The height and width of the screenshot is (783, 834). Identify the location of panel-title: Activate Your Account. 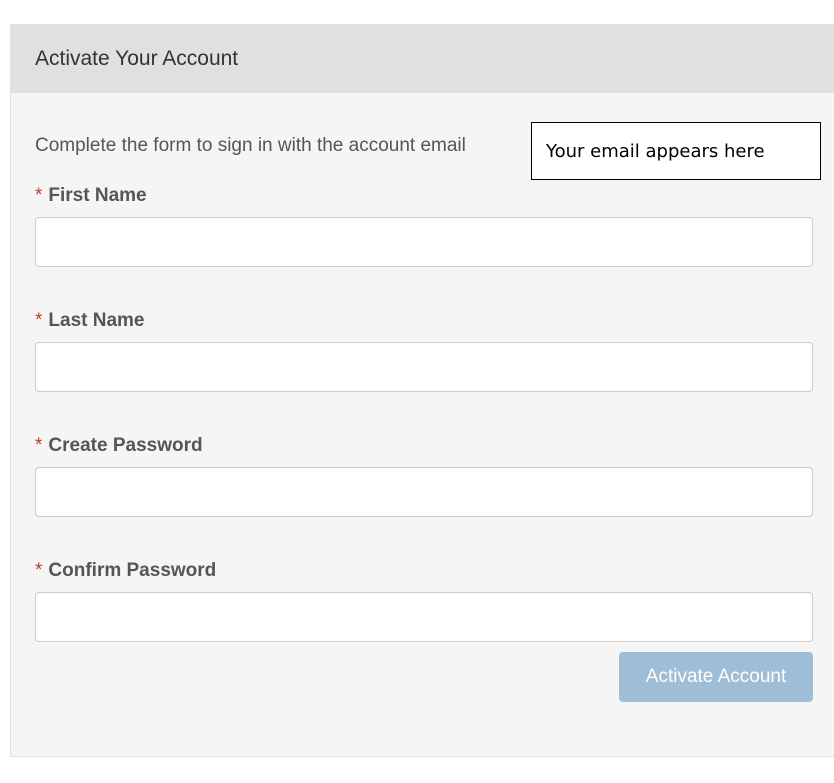
(137, 58).